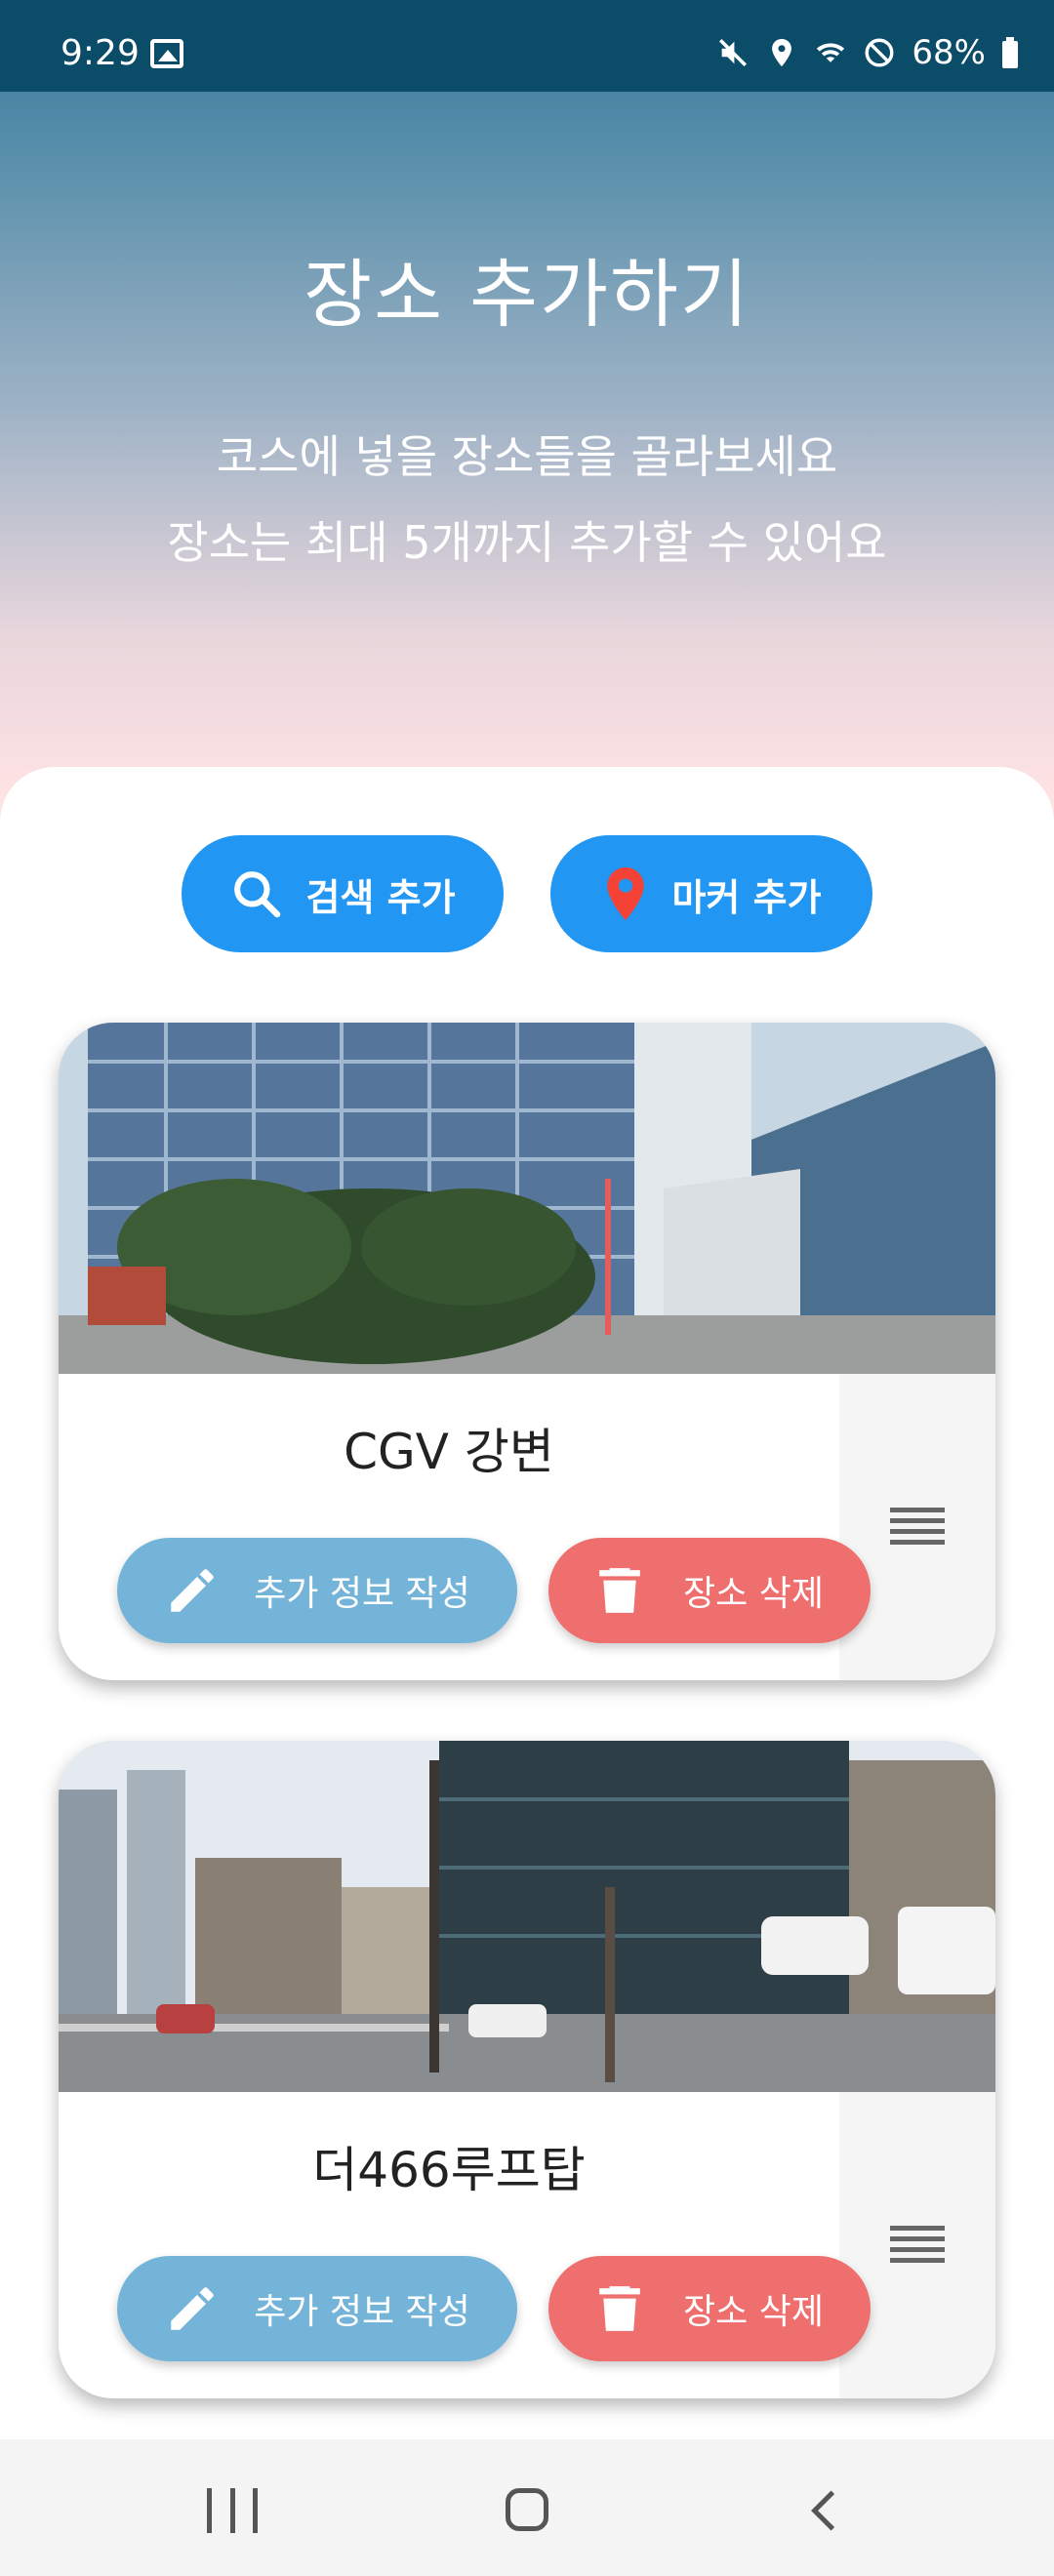 The image size is (1054, 2576). What do you see at coordinates (831, 52) in the screenshot?
I see `wifi-icon` at bounding box center [831, 52].